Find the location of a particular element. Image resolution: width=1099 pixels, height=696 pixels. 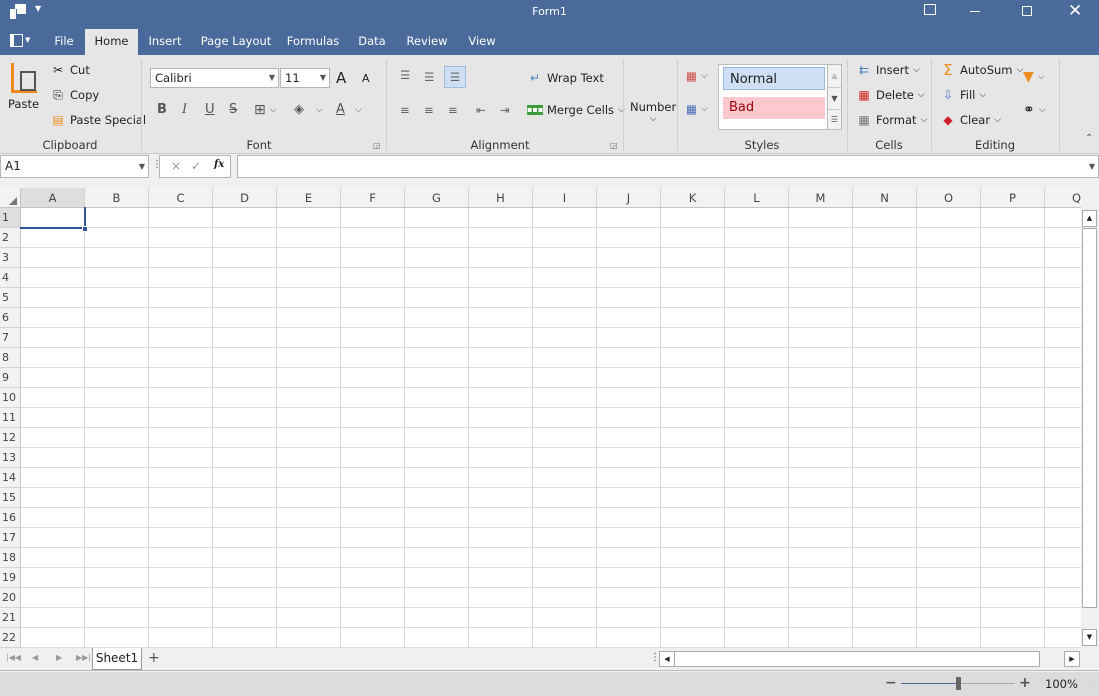

column-header-e: E is located at coordinates (309, 198).